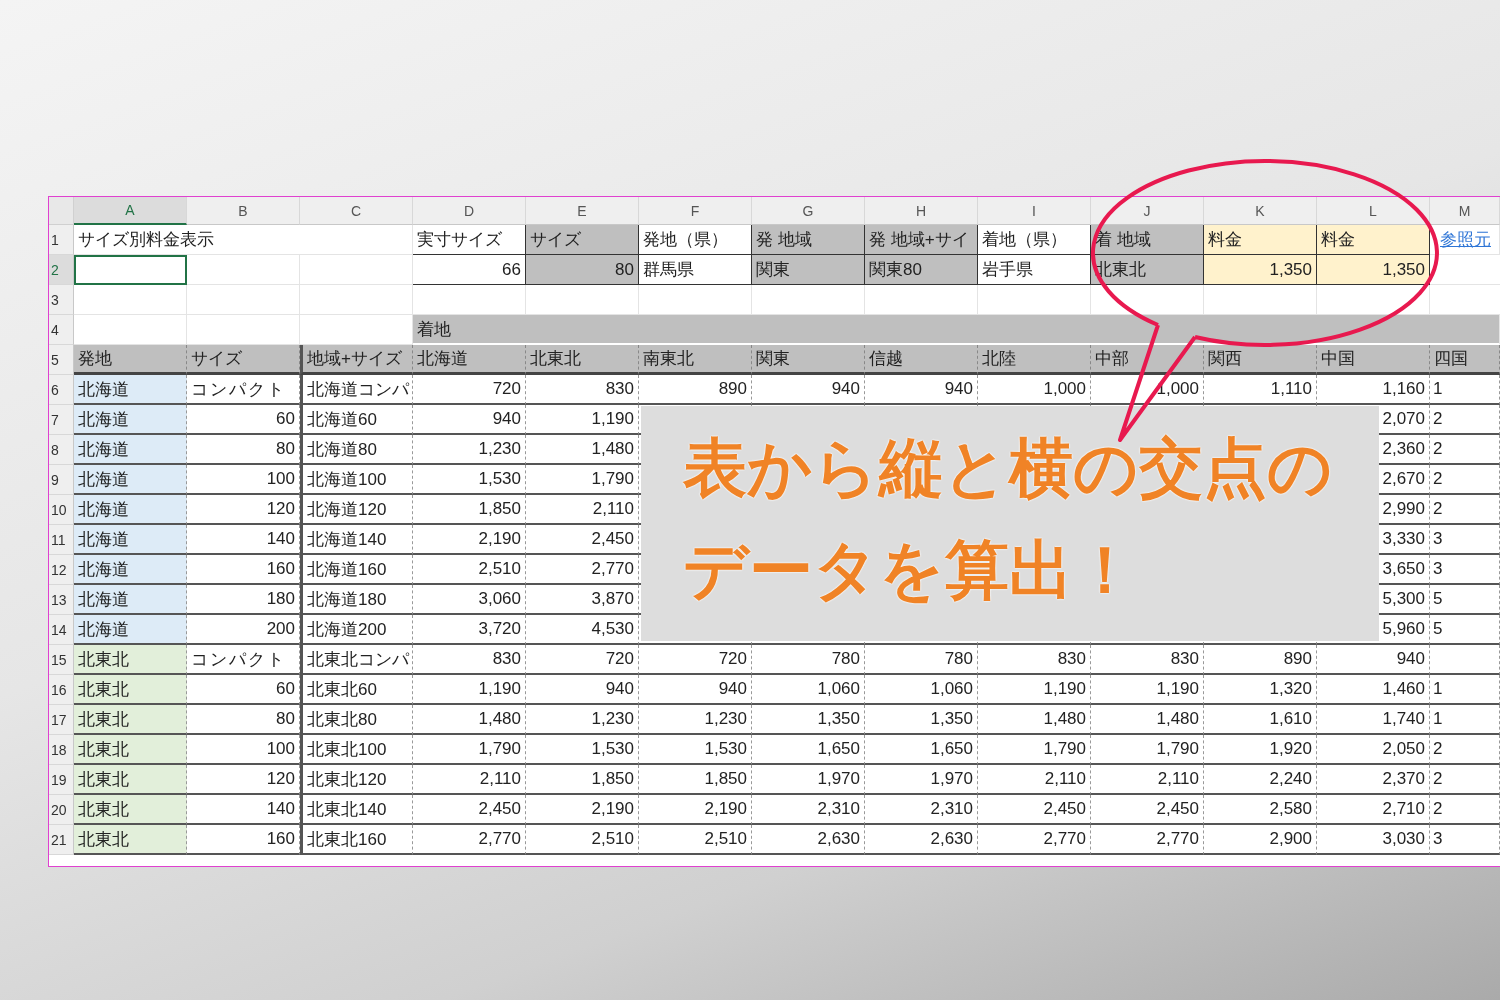  What do you see at coordinates (61, 270) in the screenshot?
I see `row-header: 2` at bounding box center [61, 270].